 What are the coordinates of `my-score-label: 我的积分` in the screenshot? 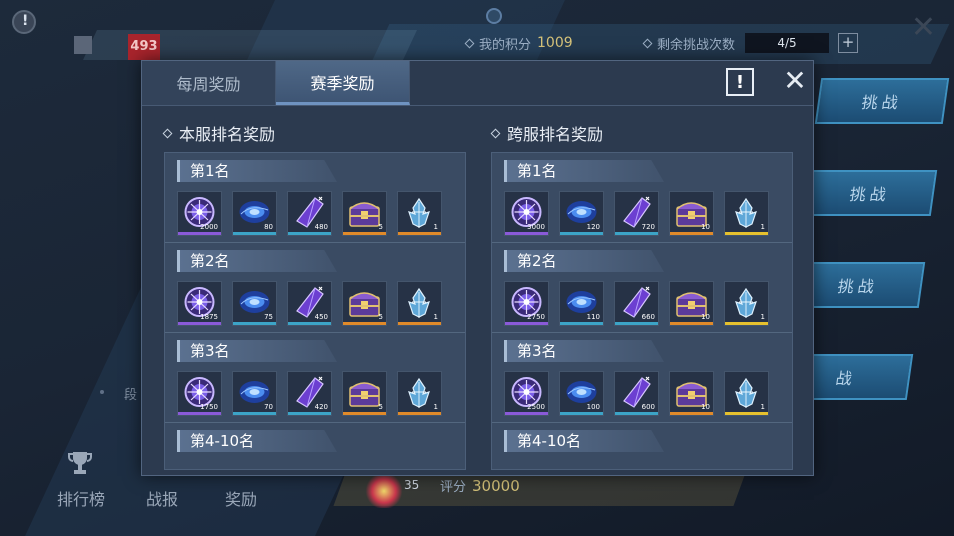 It's located at (505, 45).